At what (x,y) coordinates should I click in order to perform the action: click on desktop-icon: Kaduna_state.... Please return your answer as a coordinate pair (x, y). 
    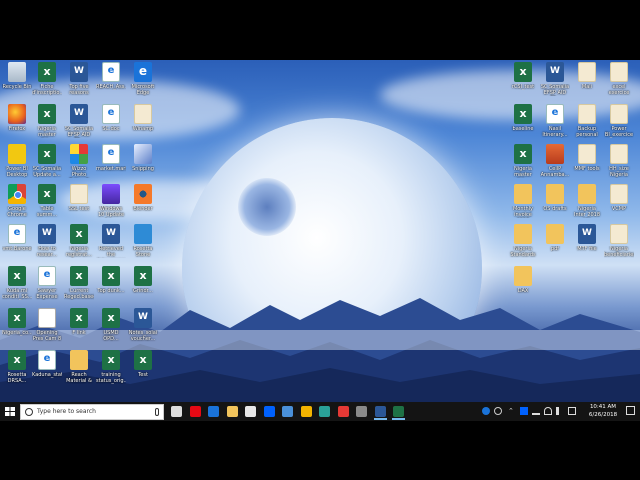
    Looking at the image, I should click on (47, 364).